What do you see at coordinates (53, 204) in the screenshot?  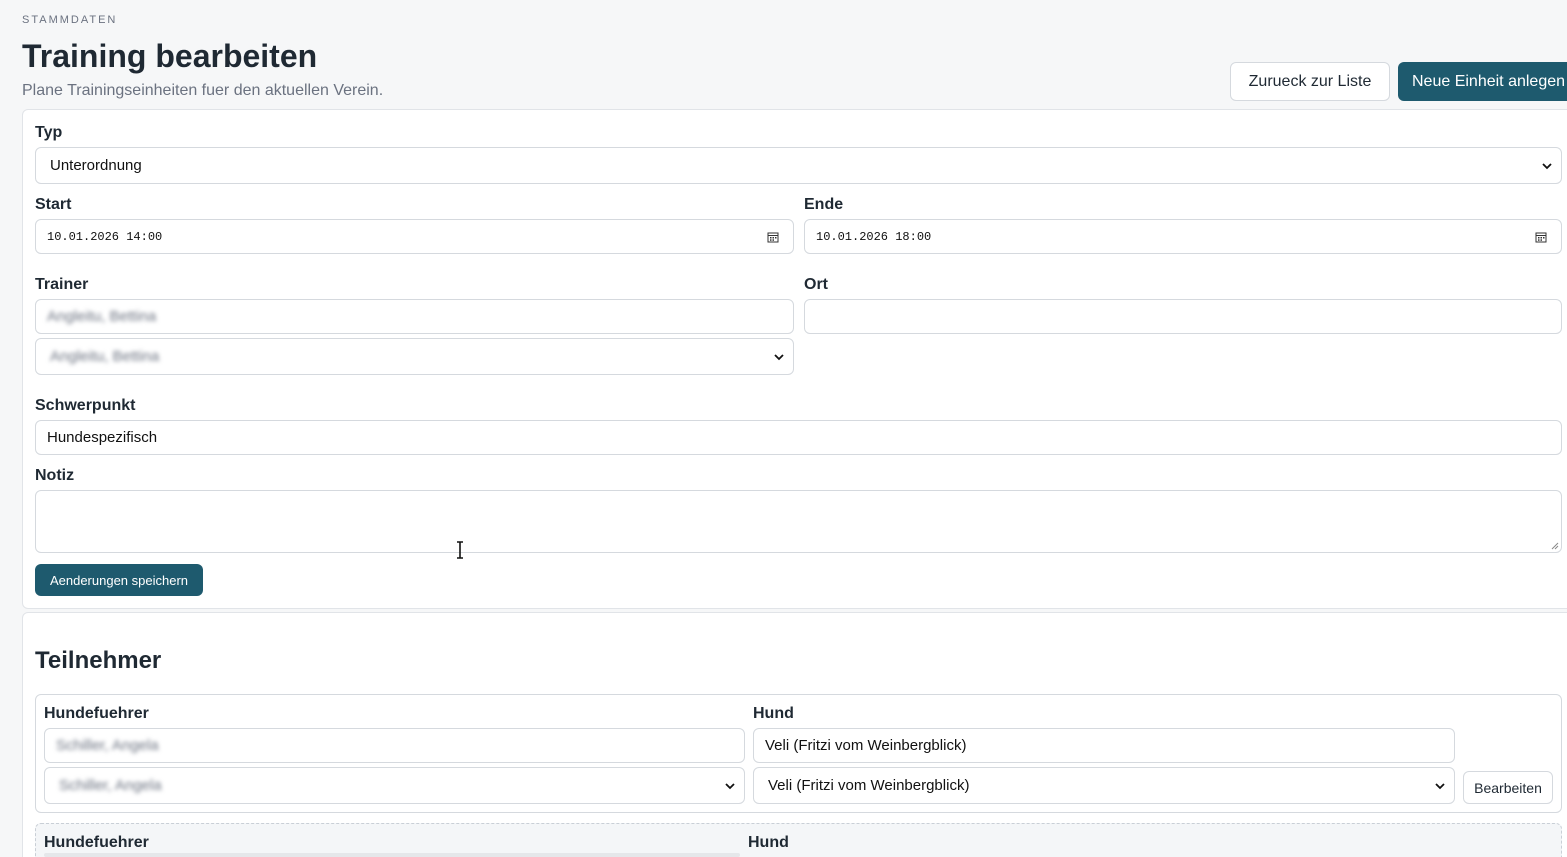 I see `start-label: Start` at bounding box center [53, 204].